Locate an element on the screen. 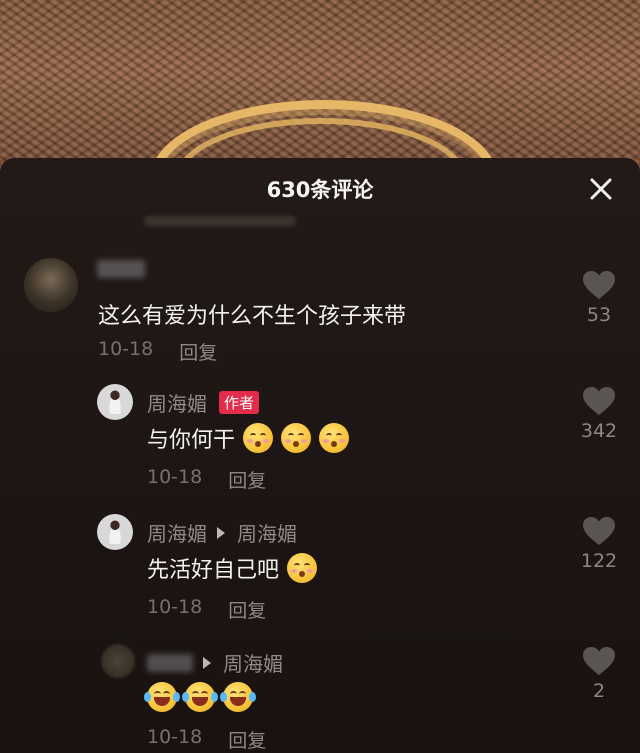 This screenshot has width=640, height=753. like-button: 53 is located at coordinates (599, 298).